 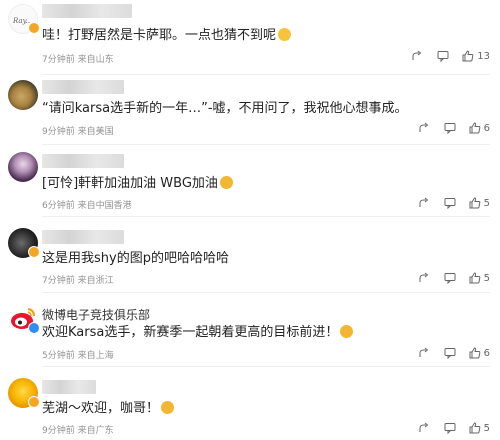 I want to click on location: 来自山东, so click(x=95, y=60).